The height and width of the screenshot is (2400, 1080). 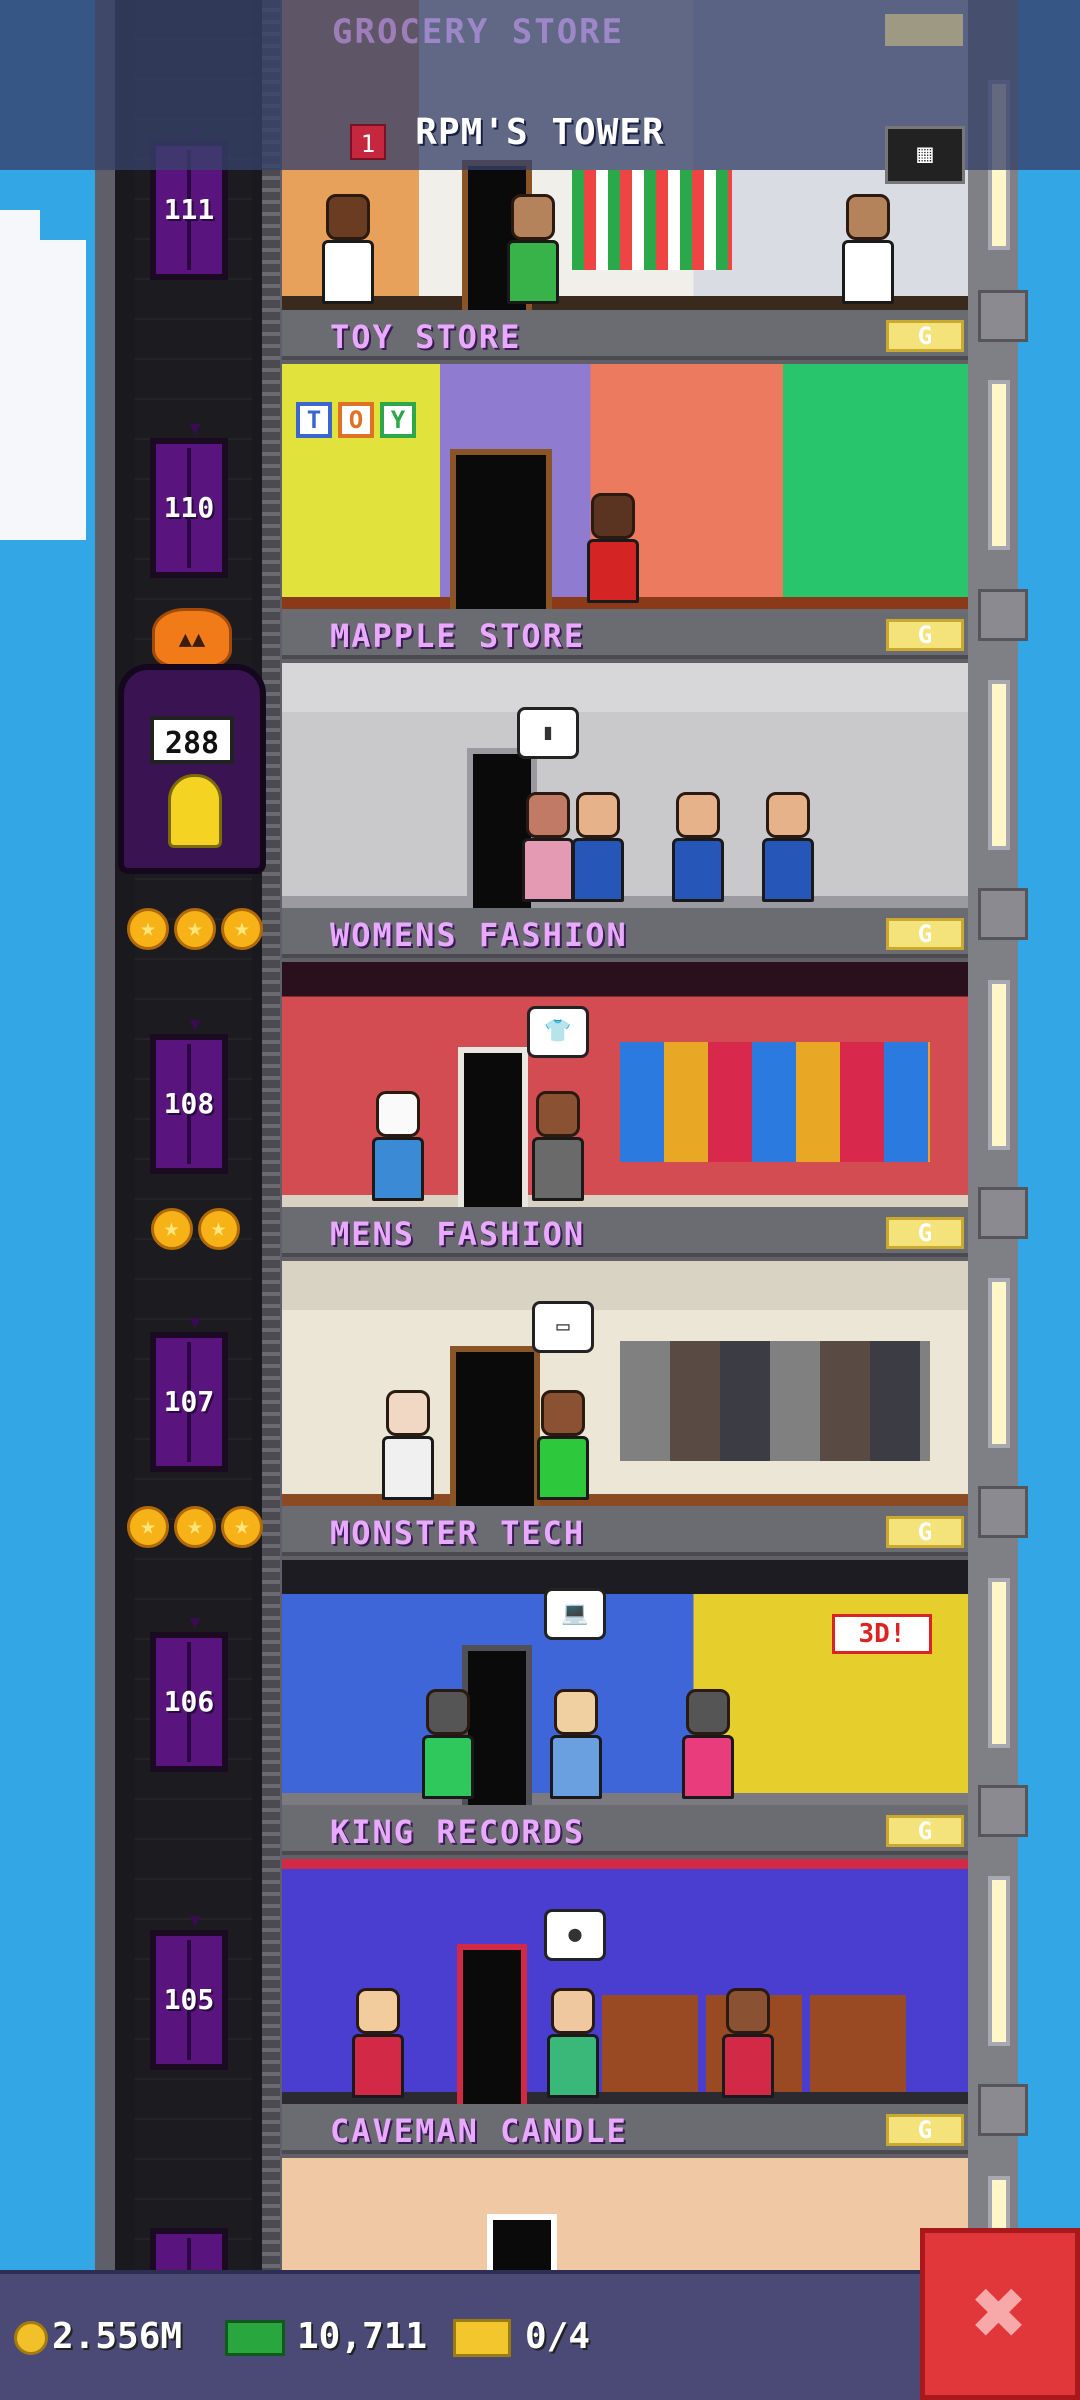 I want to click on elevator-count: 288, so click(x=192, y=740).